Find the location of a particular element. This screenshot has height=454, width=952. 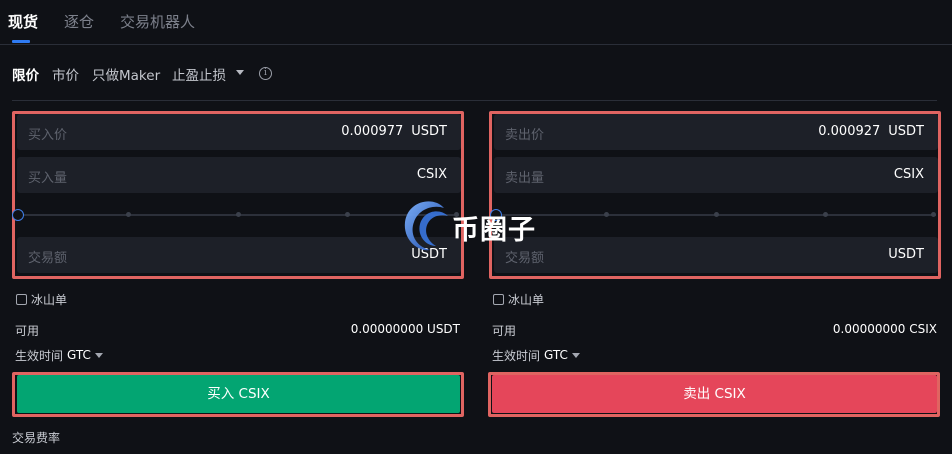

buy-price-field: 买入价 0.000977 USDT is located at coordinates (239, 132).